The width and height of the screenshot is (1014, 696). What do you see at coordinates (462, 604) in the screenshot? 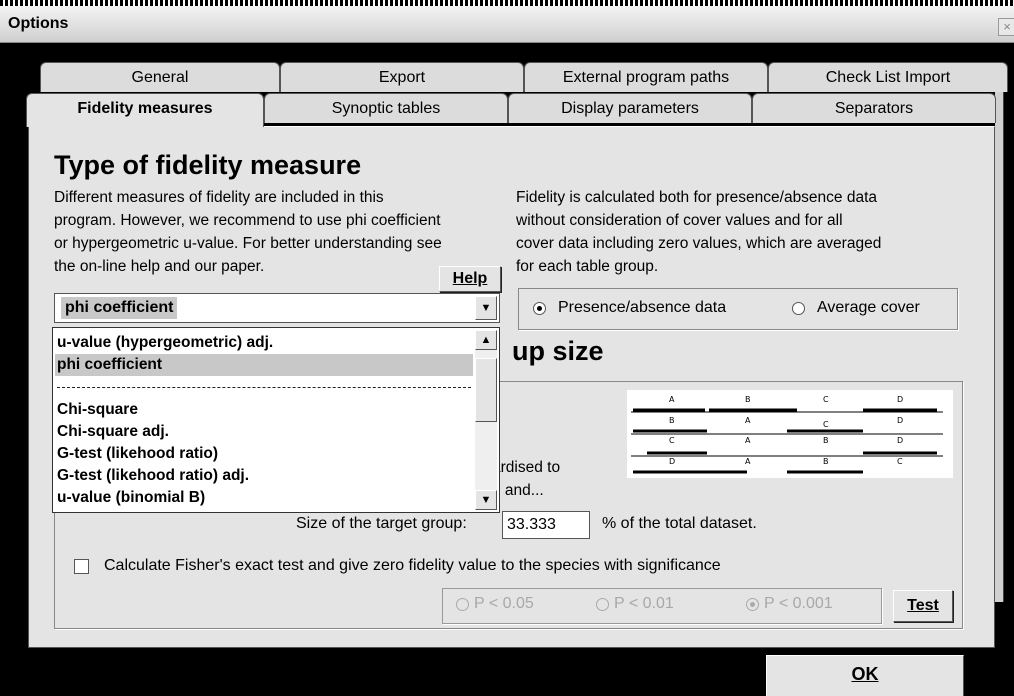
I see `p005-radio` at bounding box center [462, 604].